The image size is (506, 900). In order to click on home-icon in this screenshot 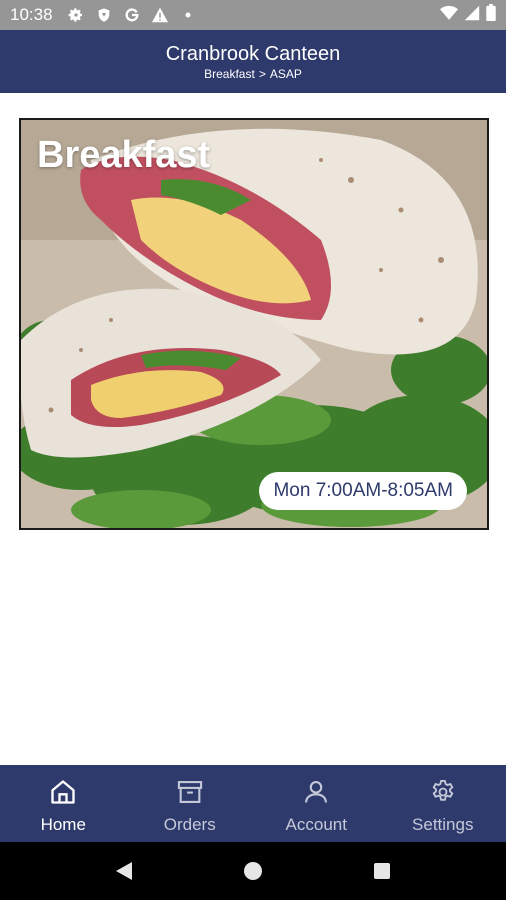, I will do `click(63, 792)`.